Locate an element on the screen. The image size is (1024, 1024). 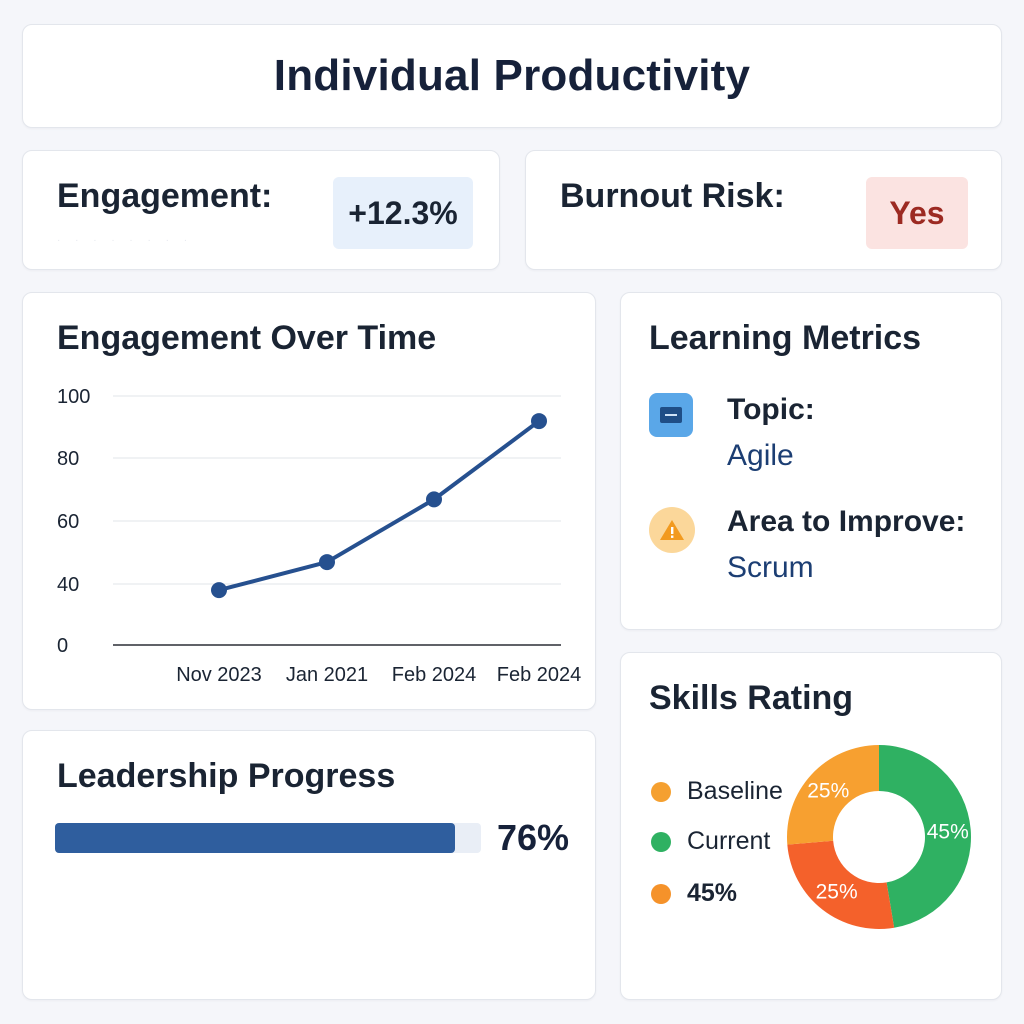
y-tick-label: 100 is located at coordinates (73, 397).